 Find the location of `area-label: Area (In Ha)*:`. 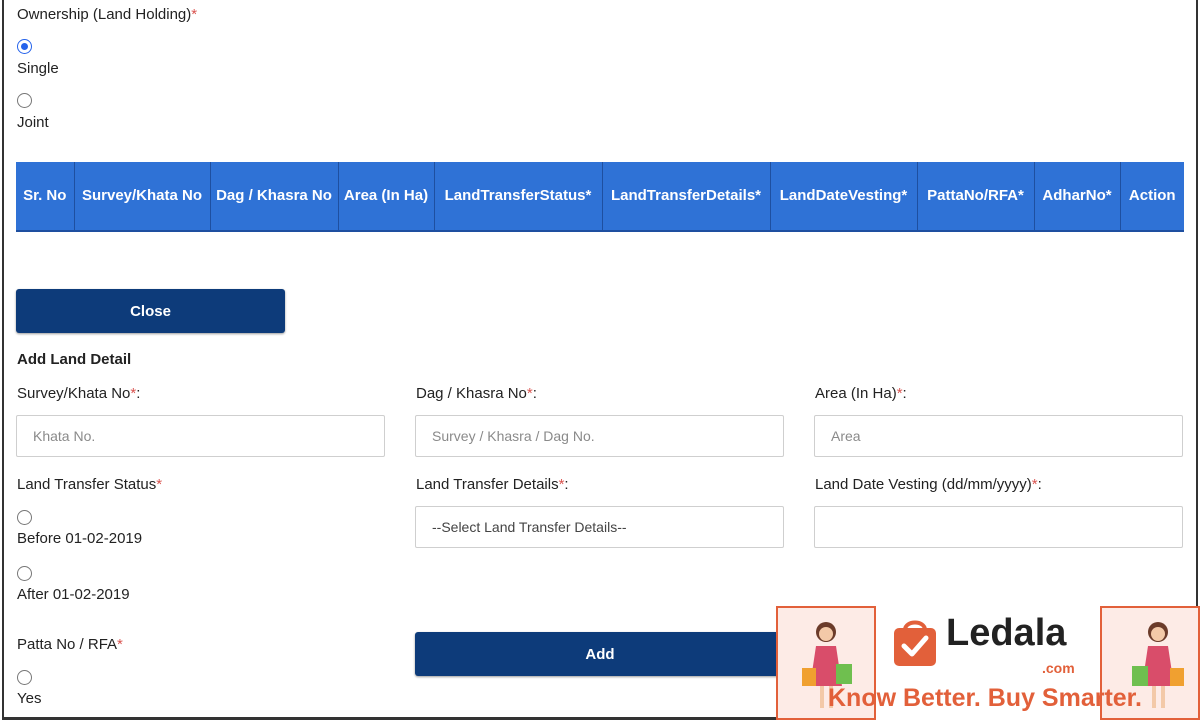

area-label: Area (In Ha)*: is located at coordinates (861, 393).